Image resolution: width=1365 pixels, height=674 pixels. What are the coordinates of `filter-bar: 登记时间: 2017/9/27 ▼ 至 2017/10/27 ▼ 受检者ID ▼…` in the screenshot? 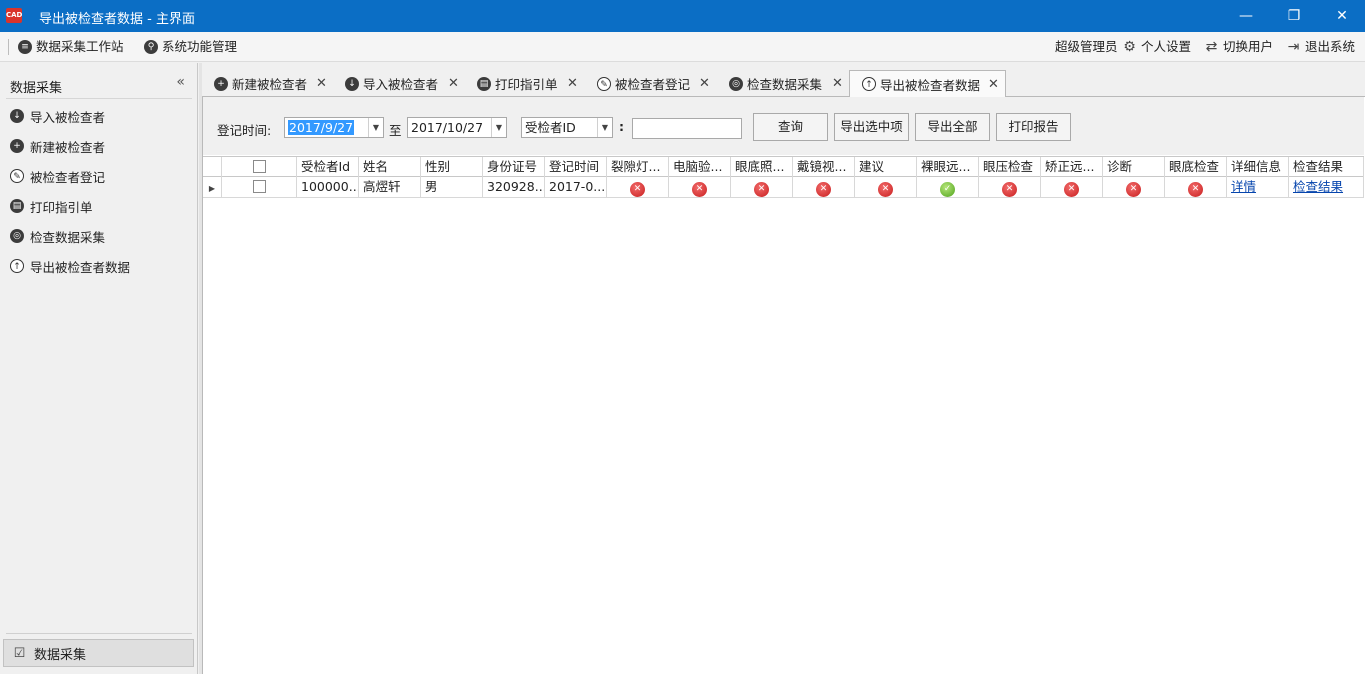 It's located at (783, 126).